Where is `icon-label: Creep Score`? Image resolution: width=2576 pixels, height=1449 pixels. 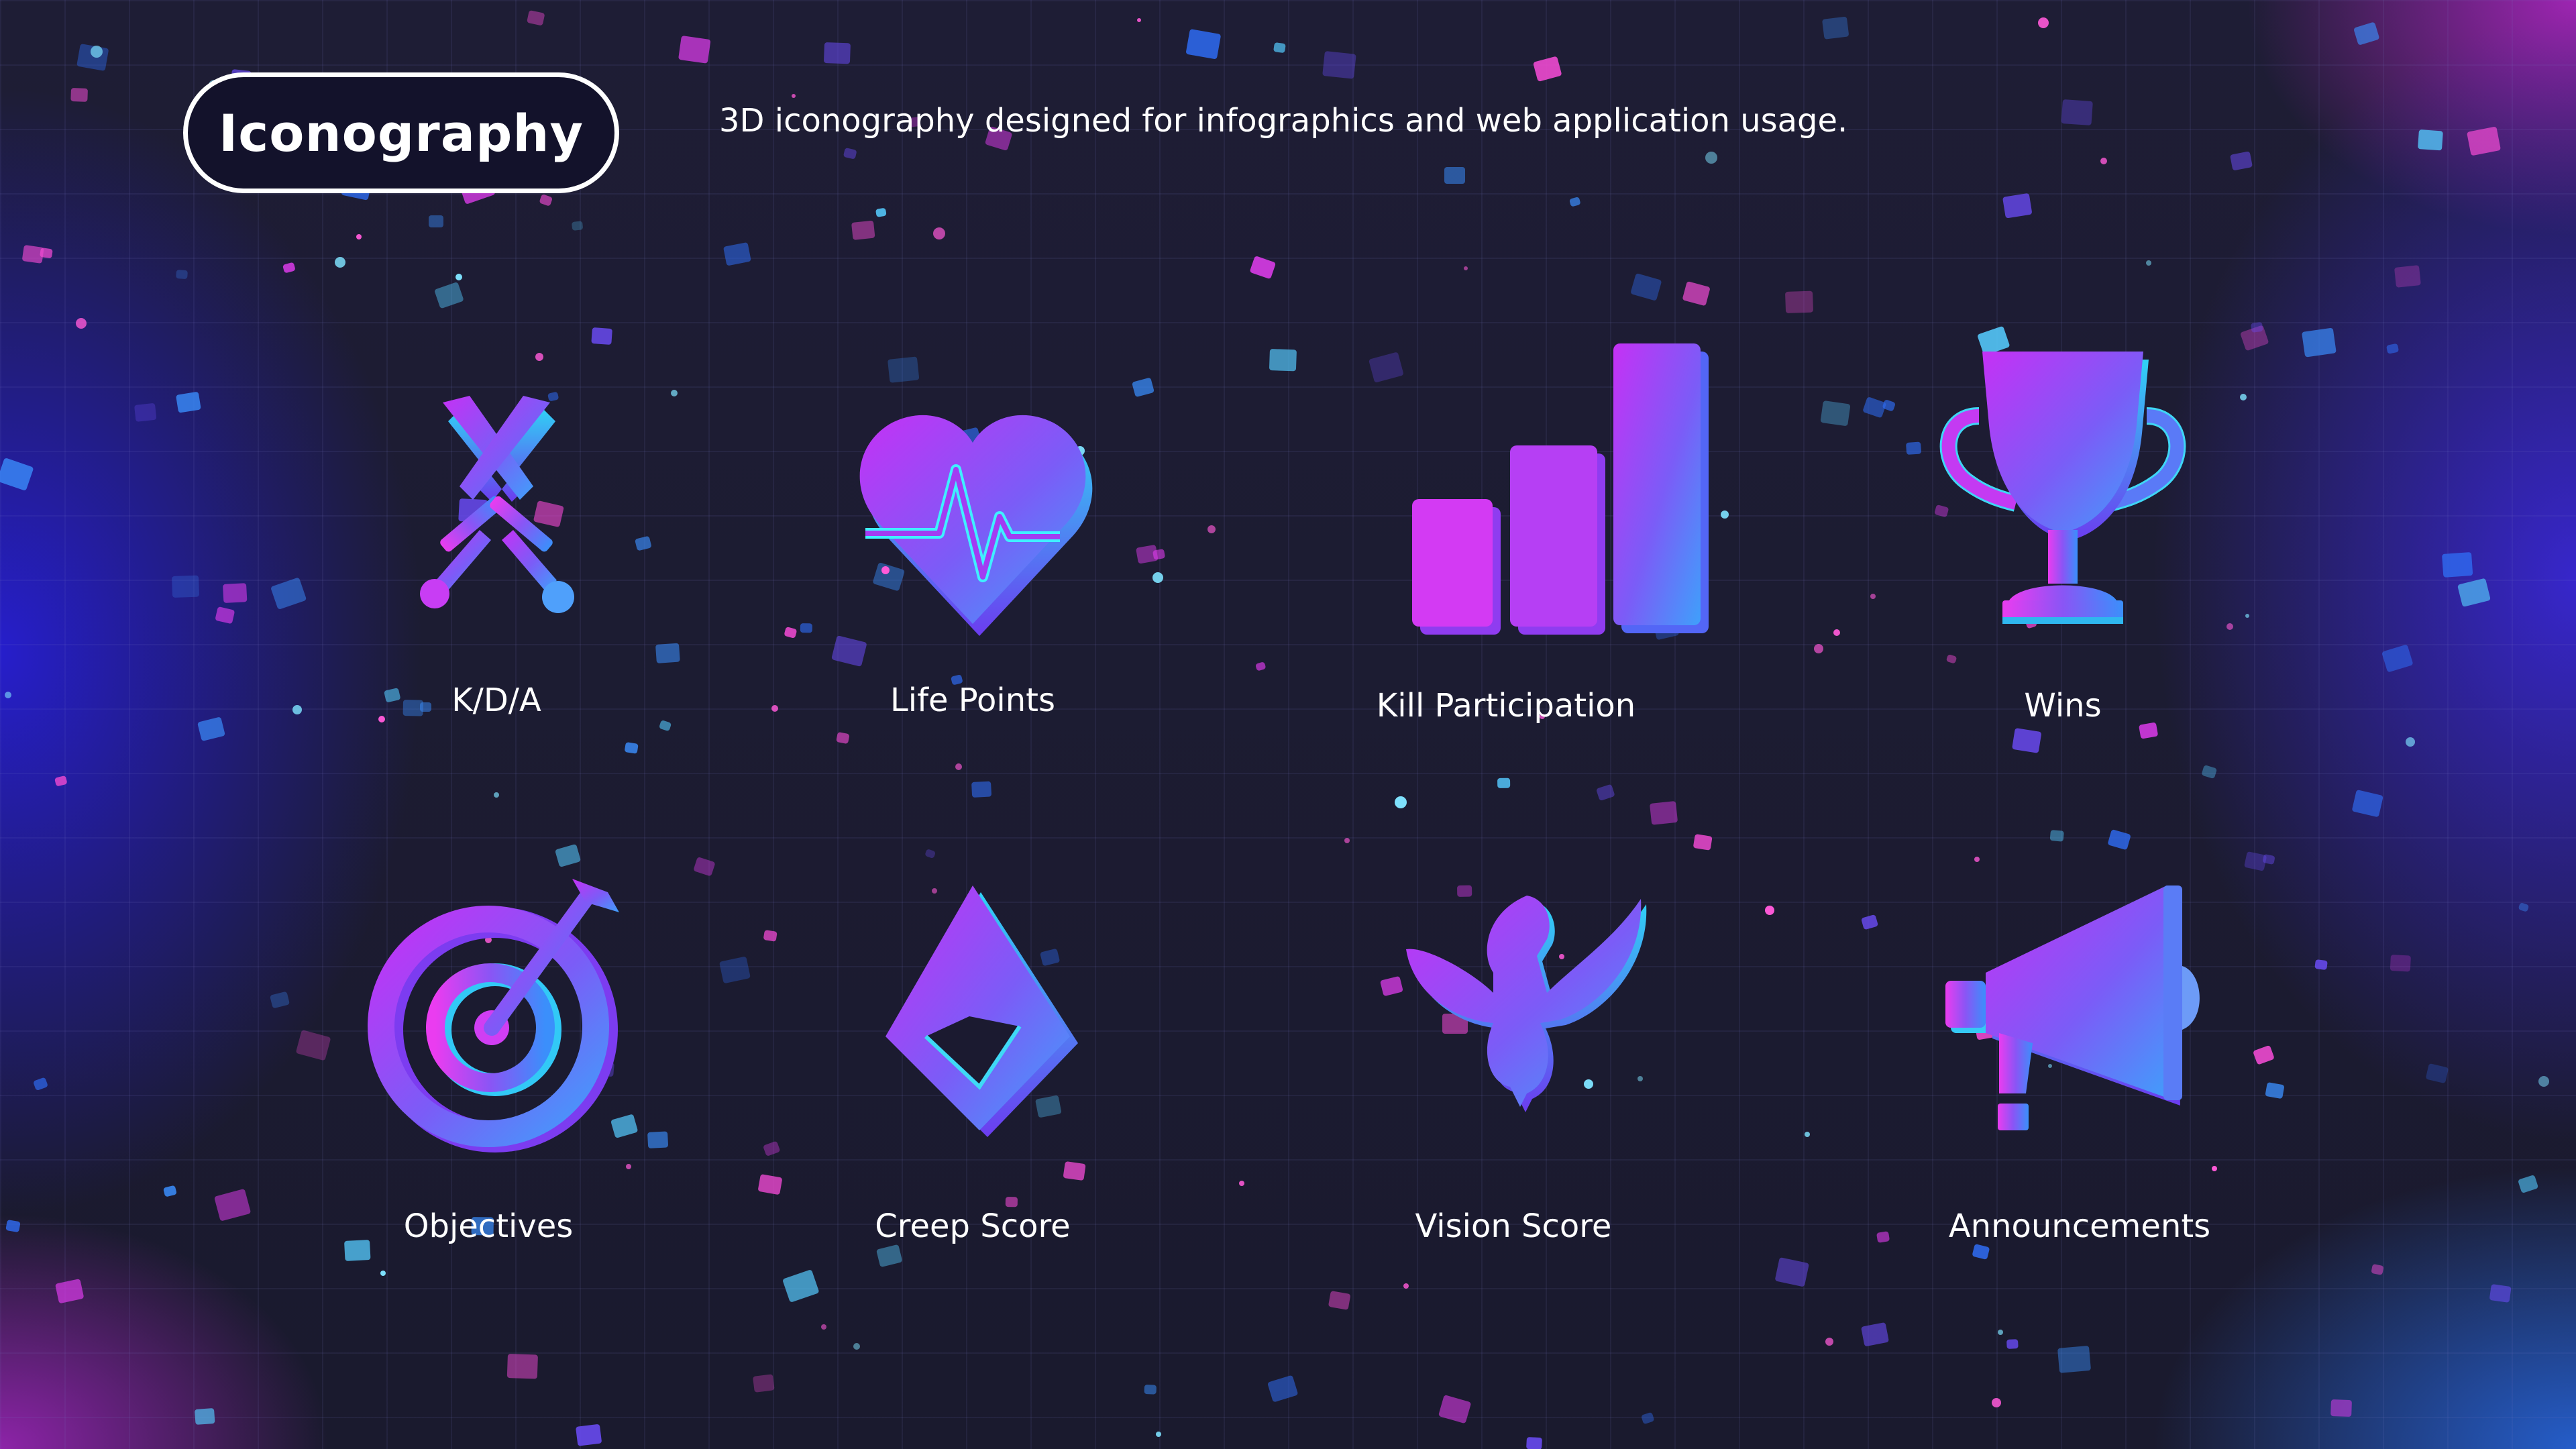
icon-label: Creep Score is located at coordinates (973, 1226).